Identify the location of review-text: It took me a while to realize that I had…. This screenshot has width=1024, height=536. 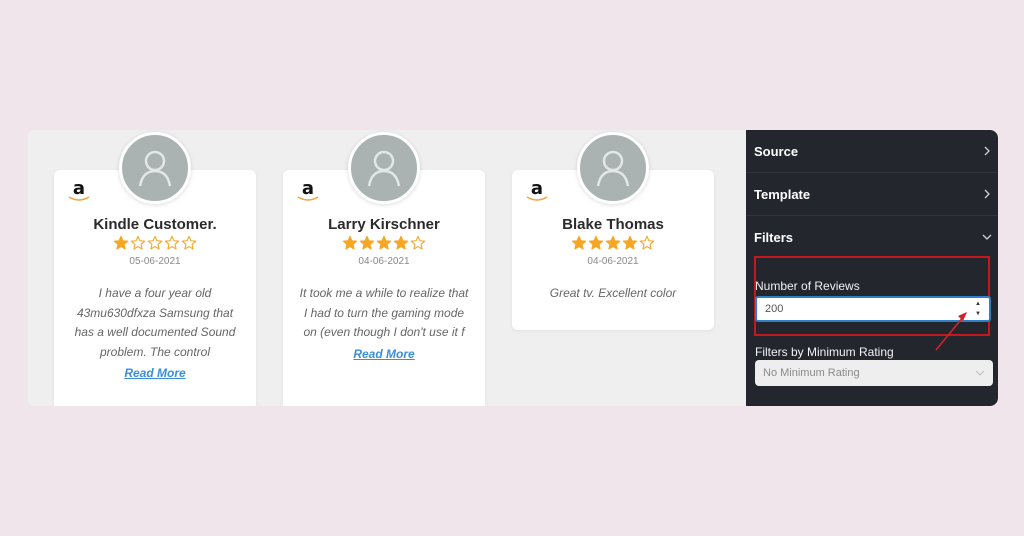
(384, 312).